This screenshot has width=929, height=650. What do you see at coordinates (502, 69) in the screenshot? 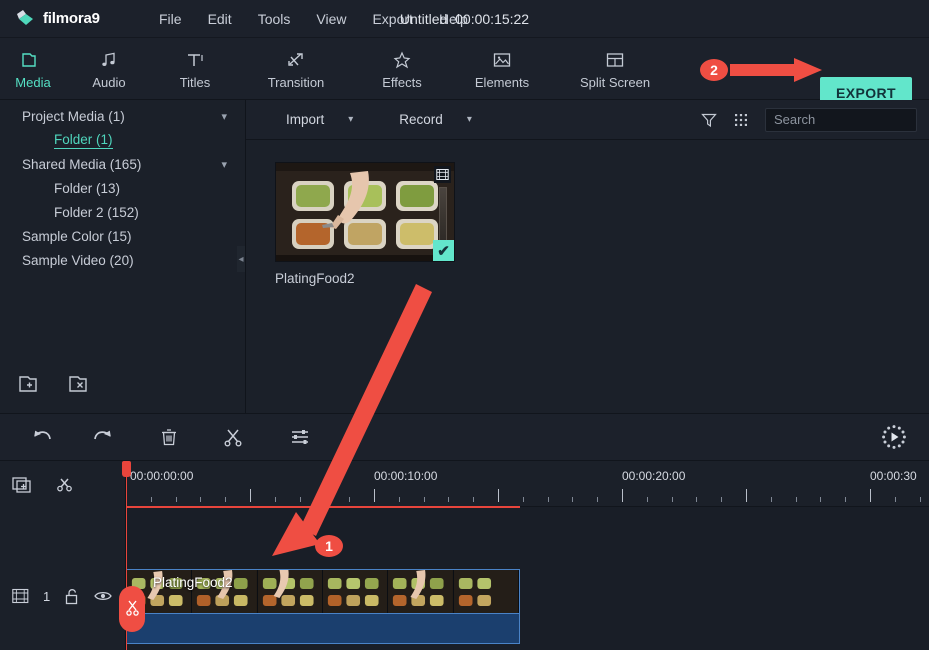
I see `tab-elements: Elements` at bounding box center [502, 69].